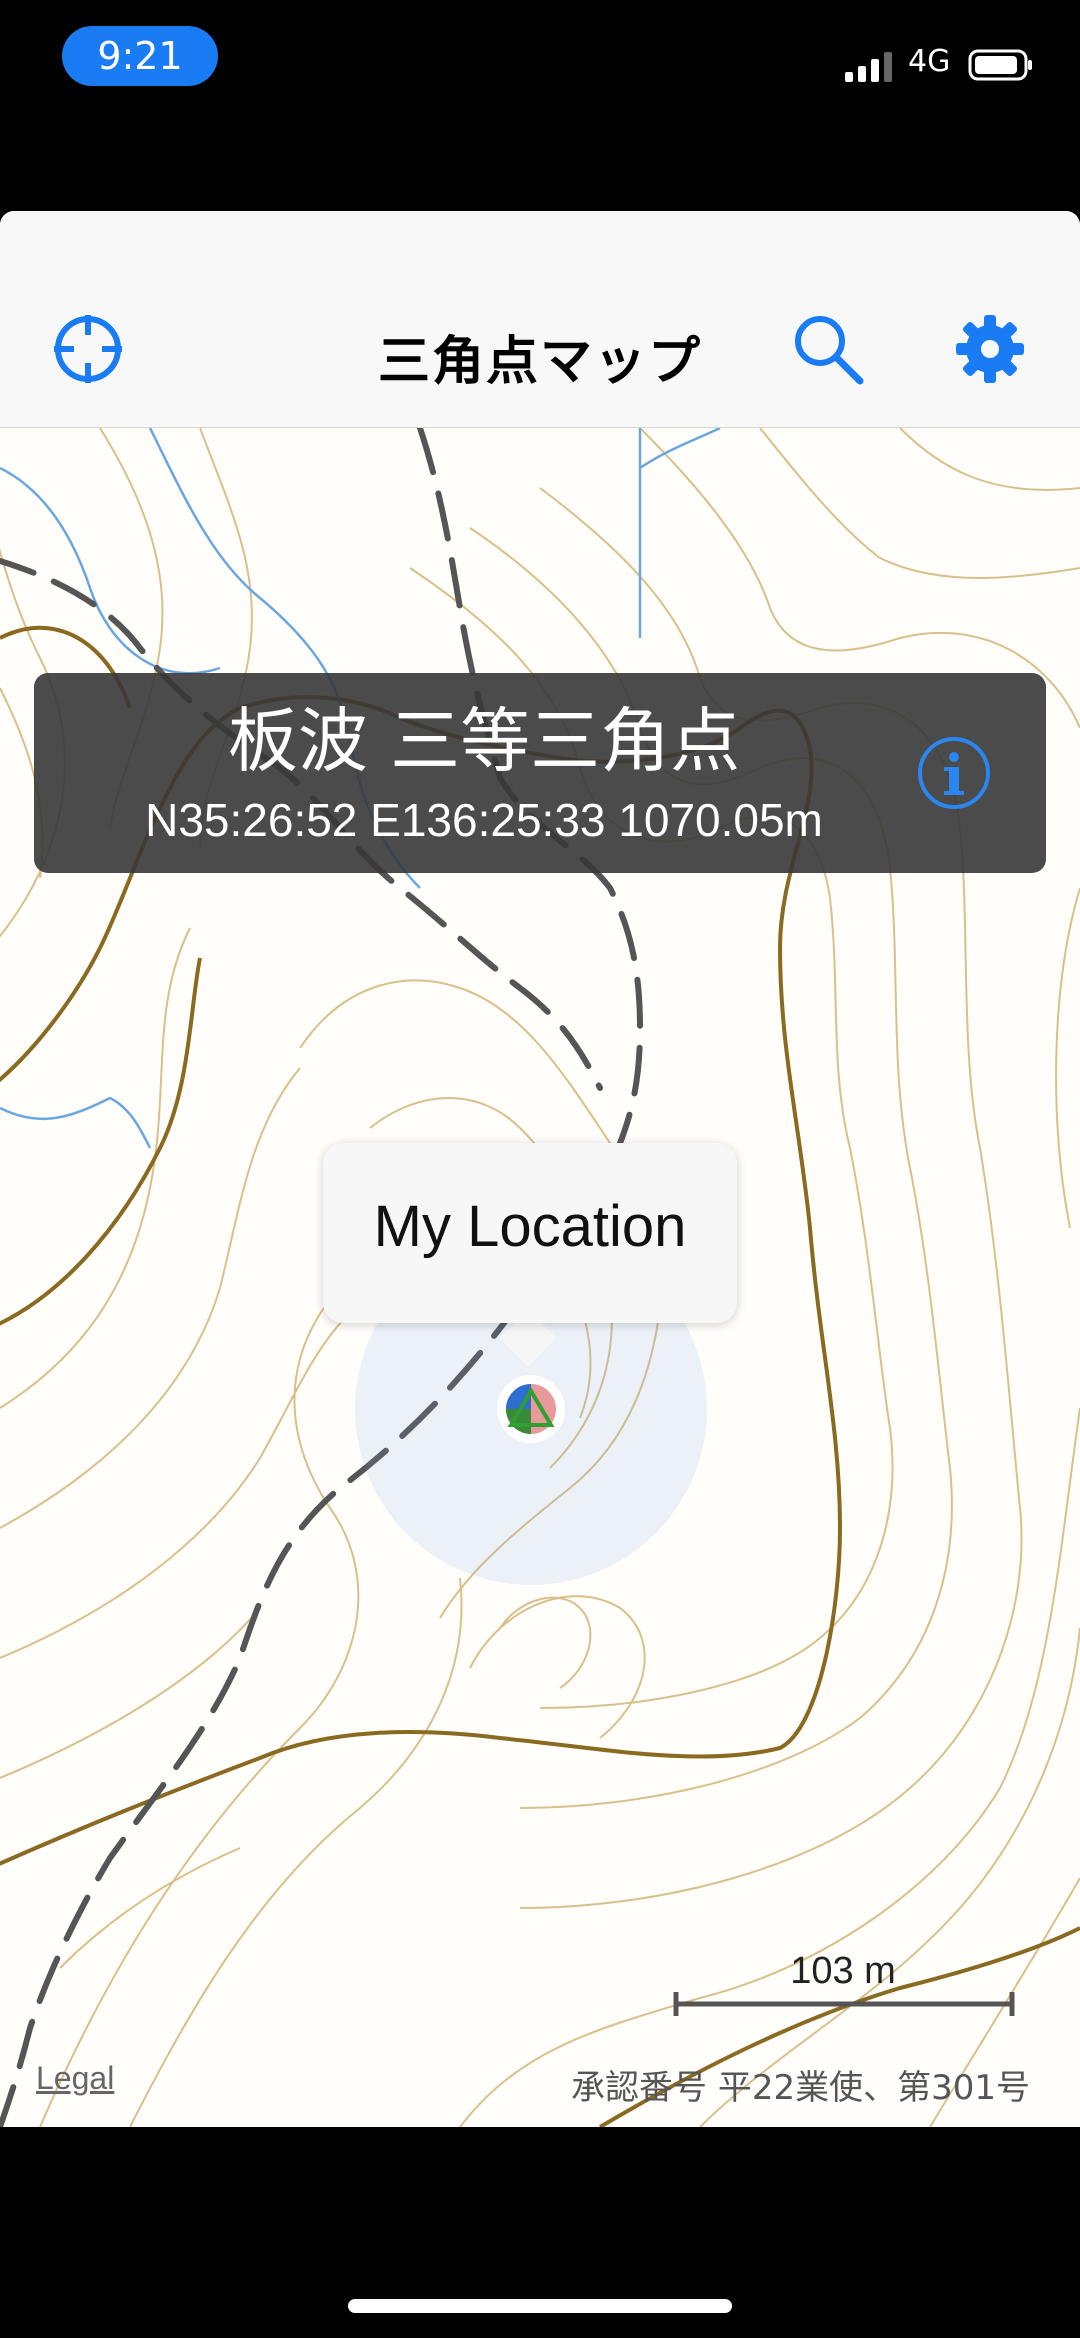  I want to click on user-location-marker, so click(531, 1409).